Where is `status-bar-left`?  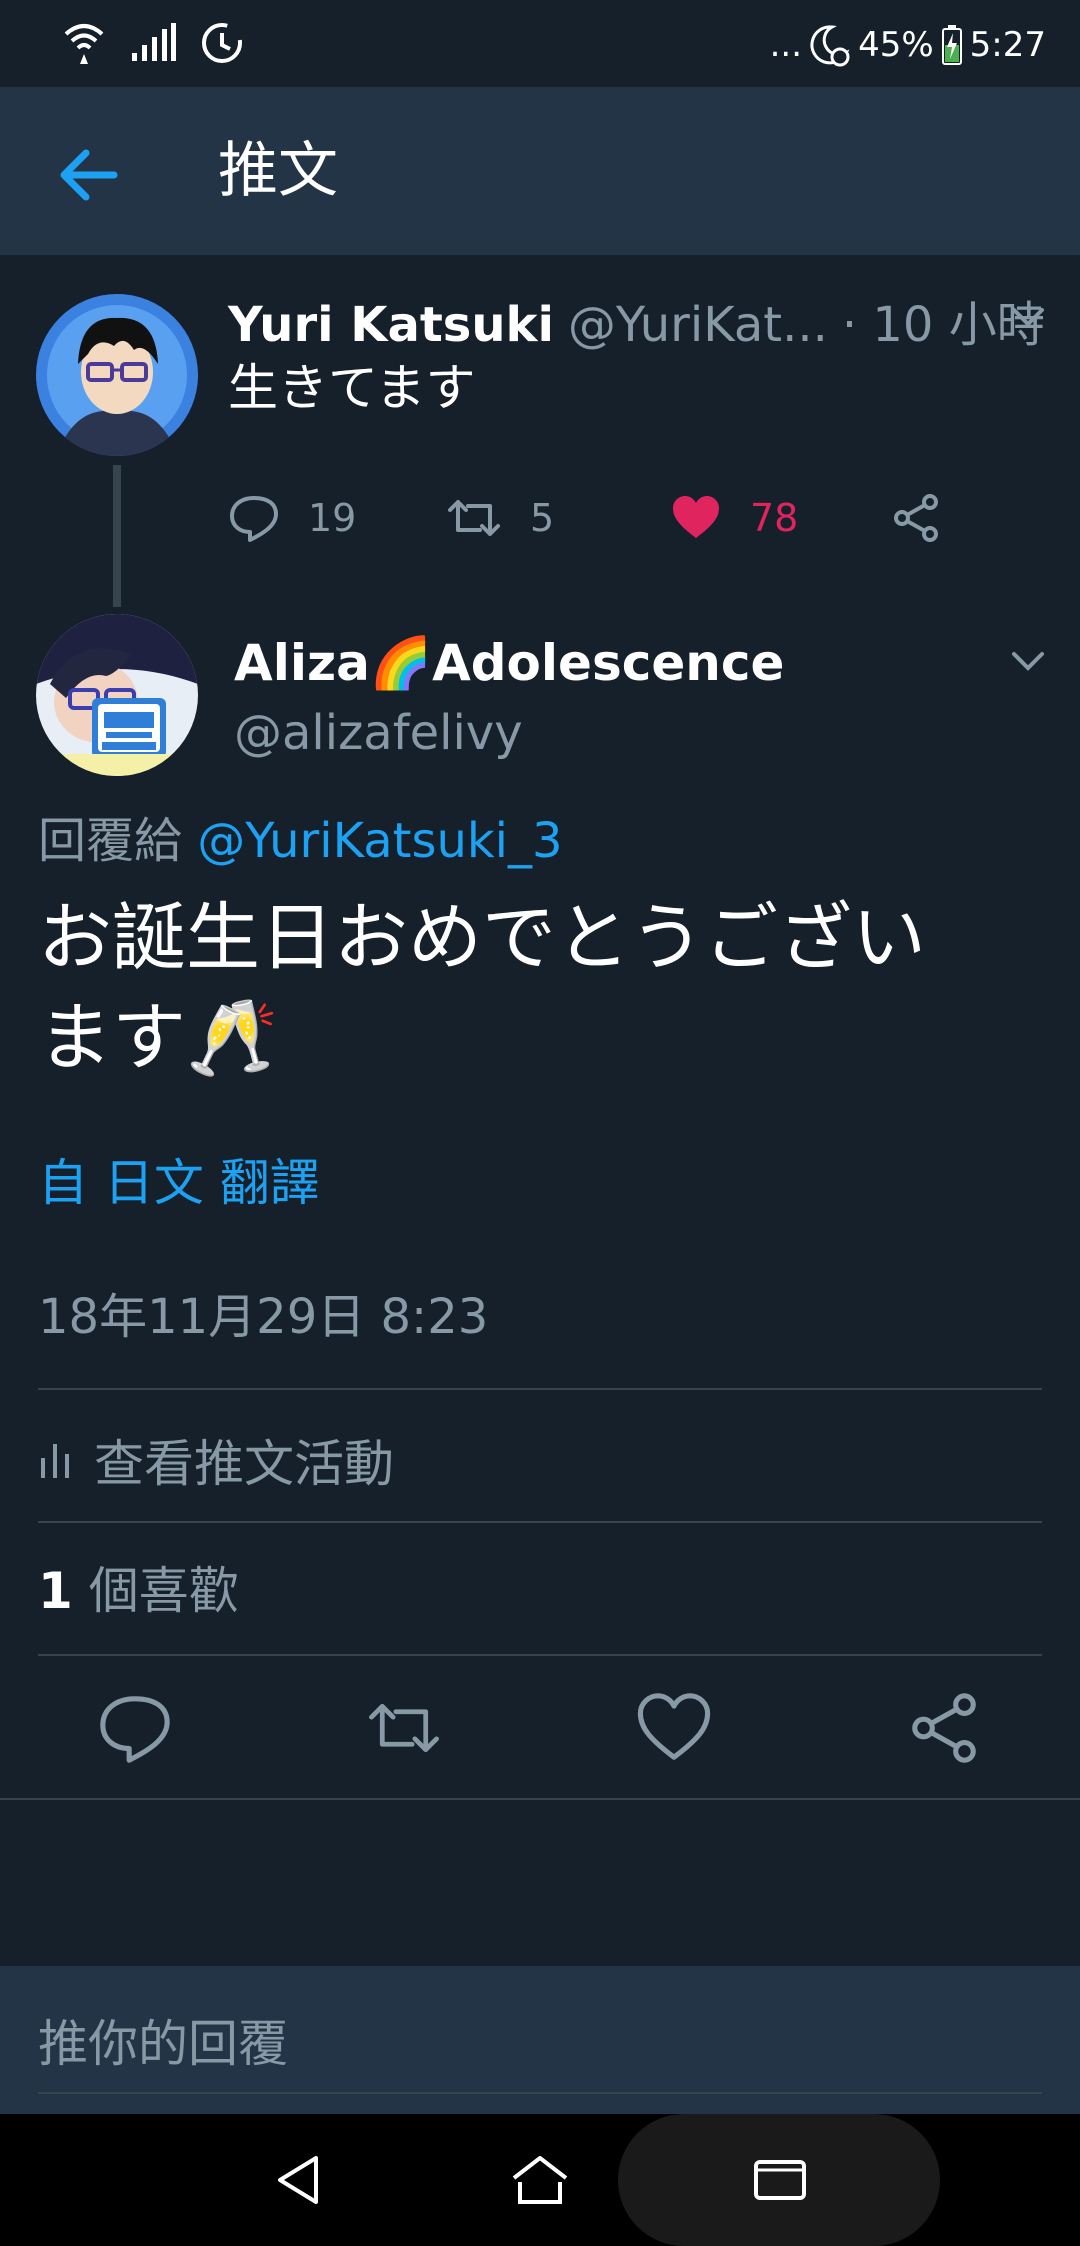 status-bar-left is located at coordinates (153, 43).